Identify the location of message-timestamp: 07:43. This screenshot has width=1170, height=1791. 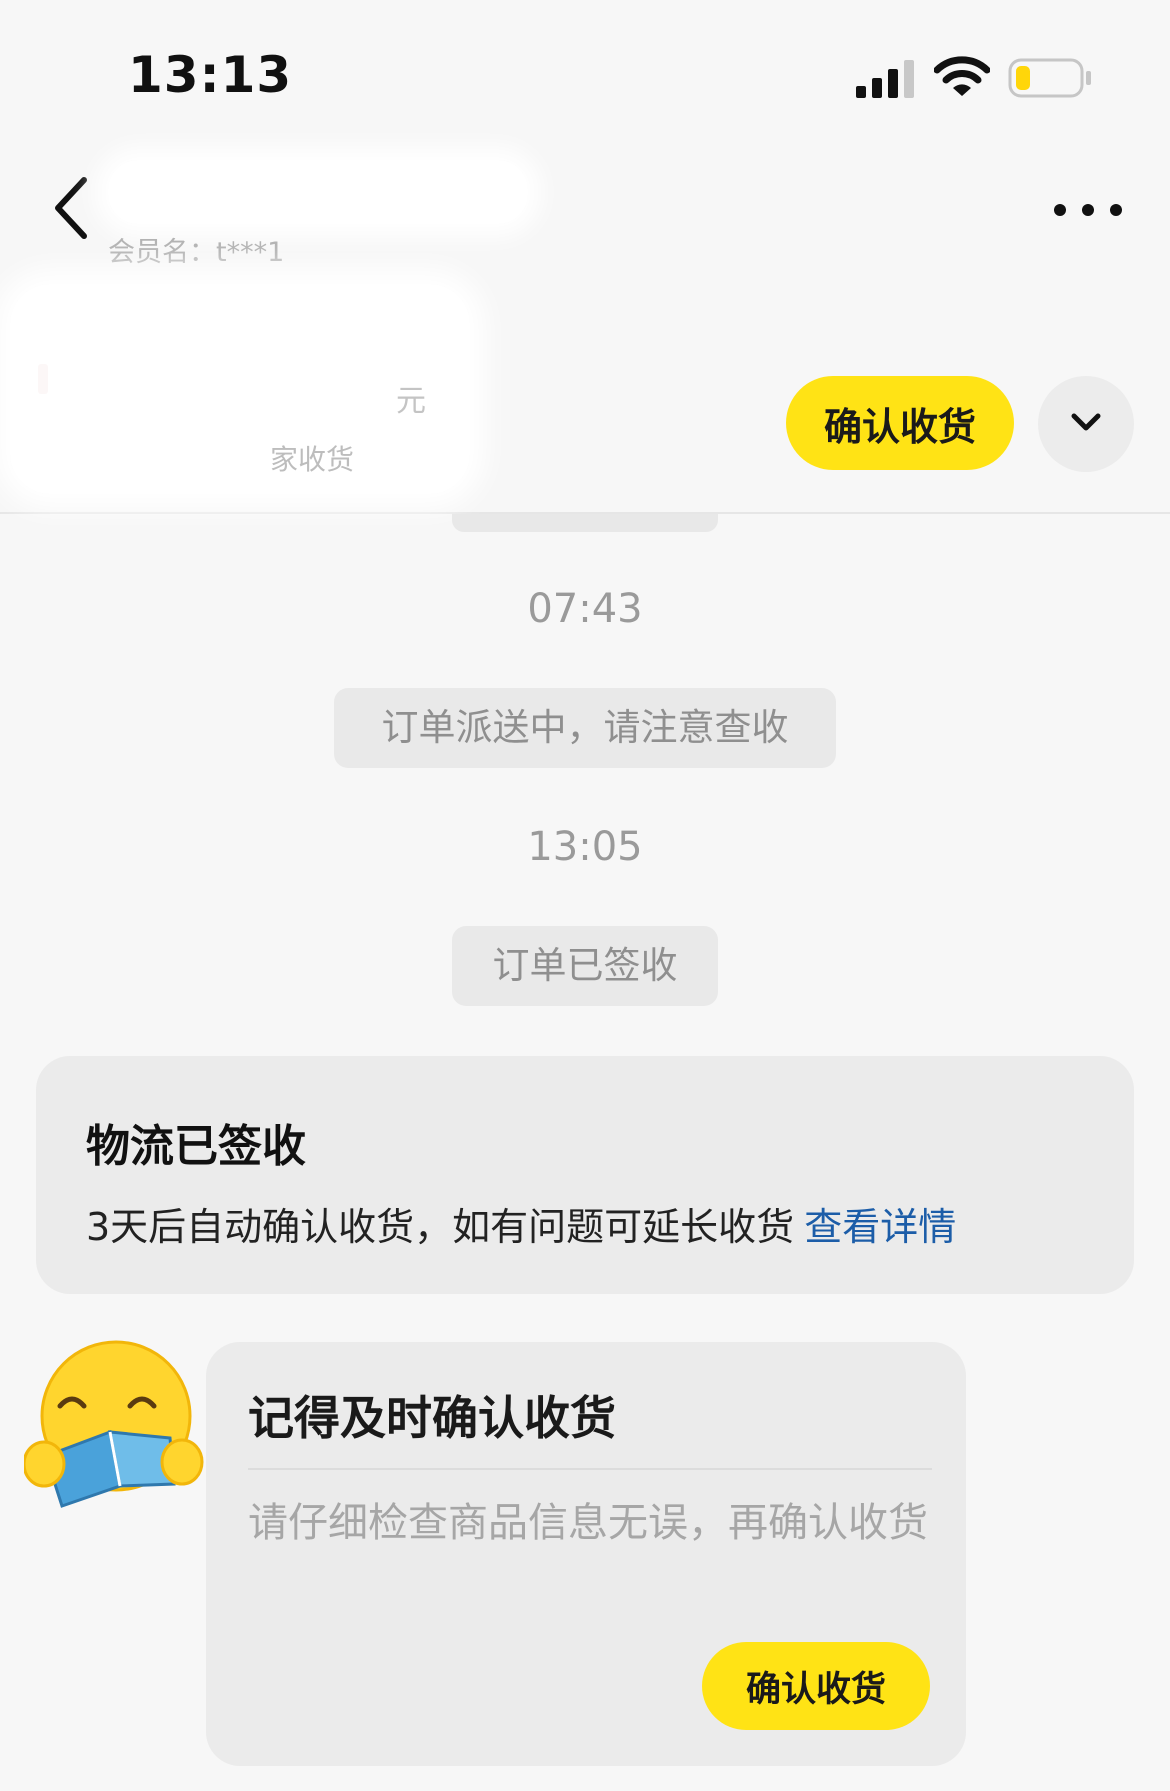
(585, 609).